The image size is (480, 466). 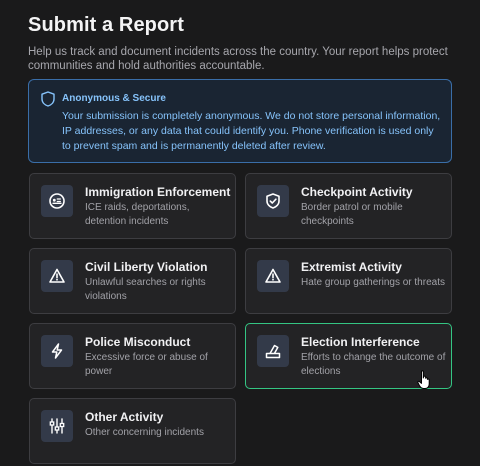 What do you see at coordinates (158, 192) in the screenshot?
I see `category-title: Immigration Enforcement` at bounding box center [158, 192].